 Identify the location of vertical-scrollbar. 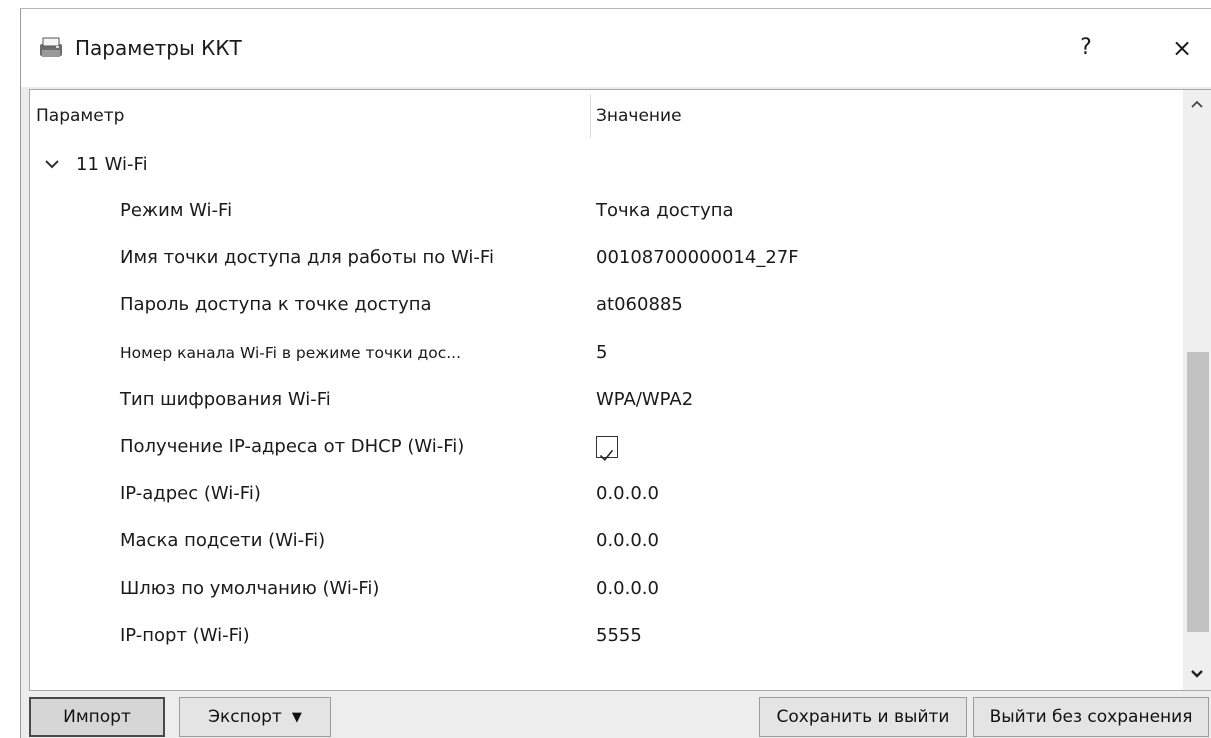
(1197, 390).